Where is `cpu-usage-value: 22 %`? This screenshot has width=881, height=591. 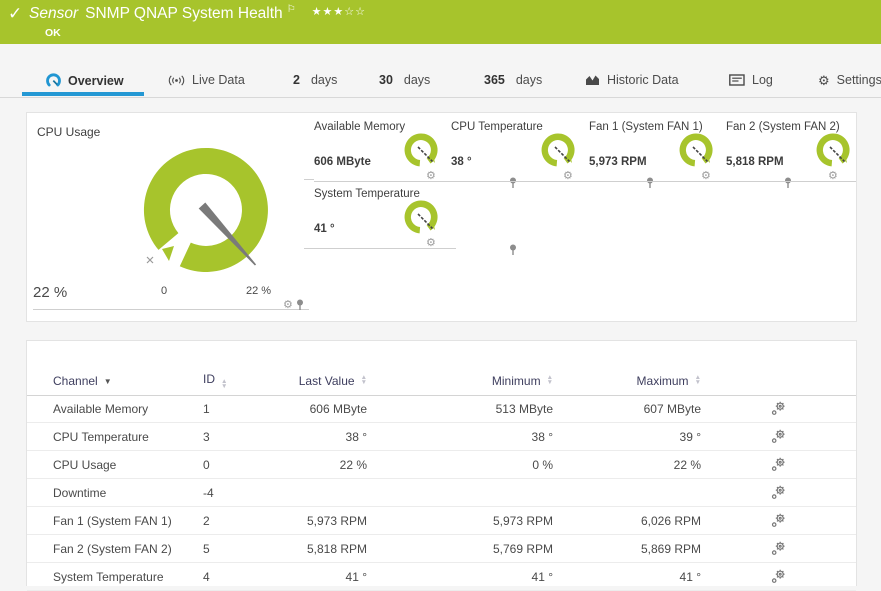
cpu-usage-value: 22 % is located at coordinates (50, 292).